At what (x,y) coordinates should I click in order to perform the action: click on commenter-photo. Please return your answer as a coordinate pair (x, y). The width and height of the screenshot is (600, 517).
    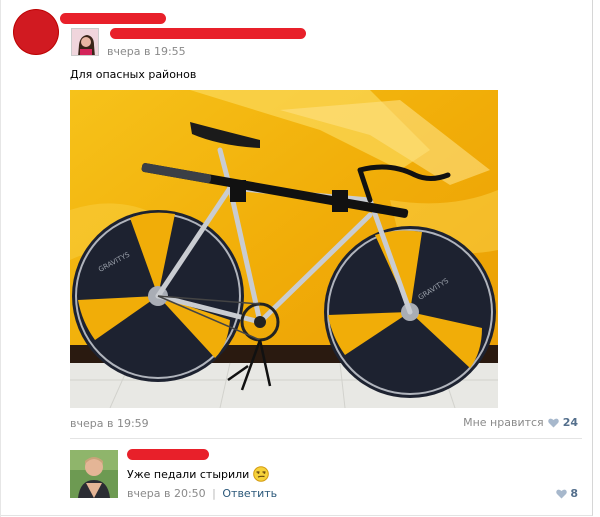
    Looking at the image, I should click on (94, 474).